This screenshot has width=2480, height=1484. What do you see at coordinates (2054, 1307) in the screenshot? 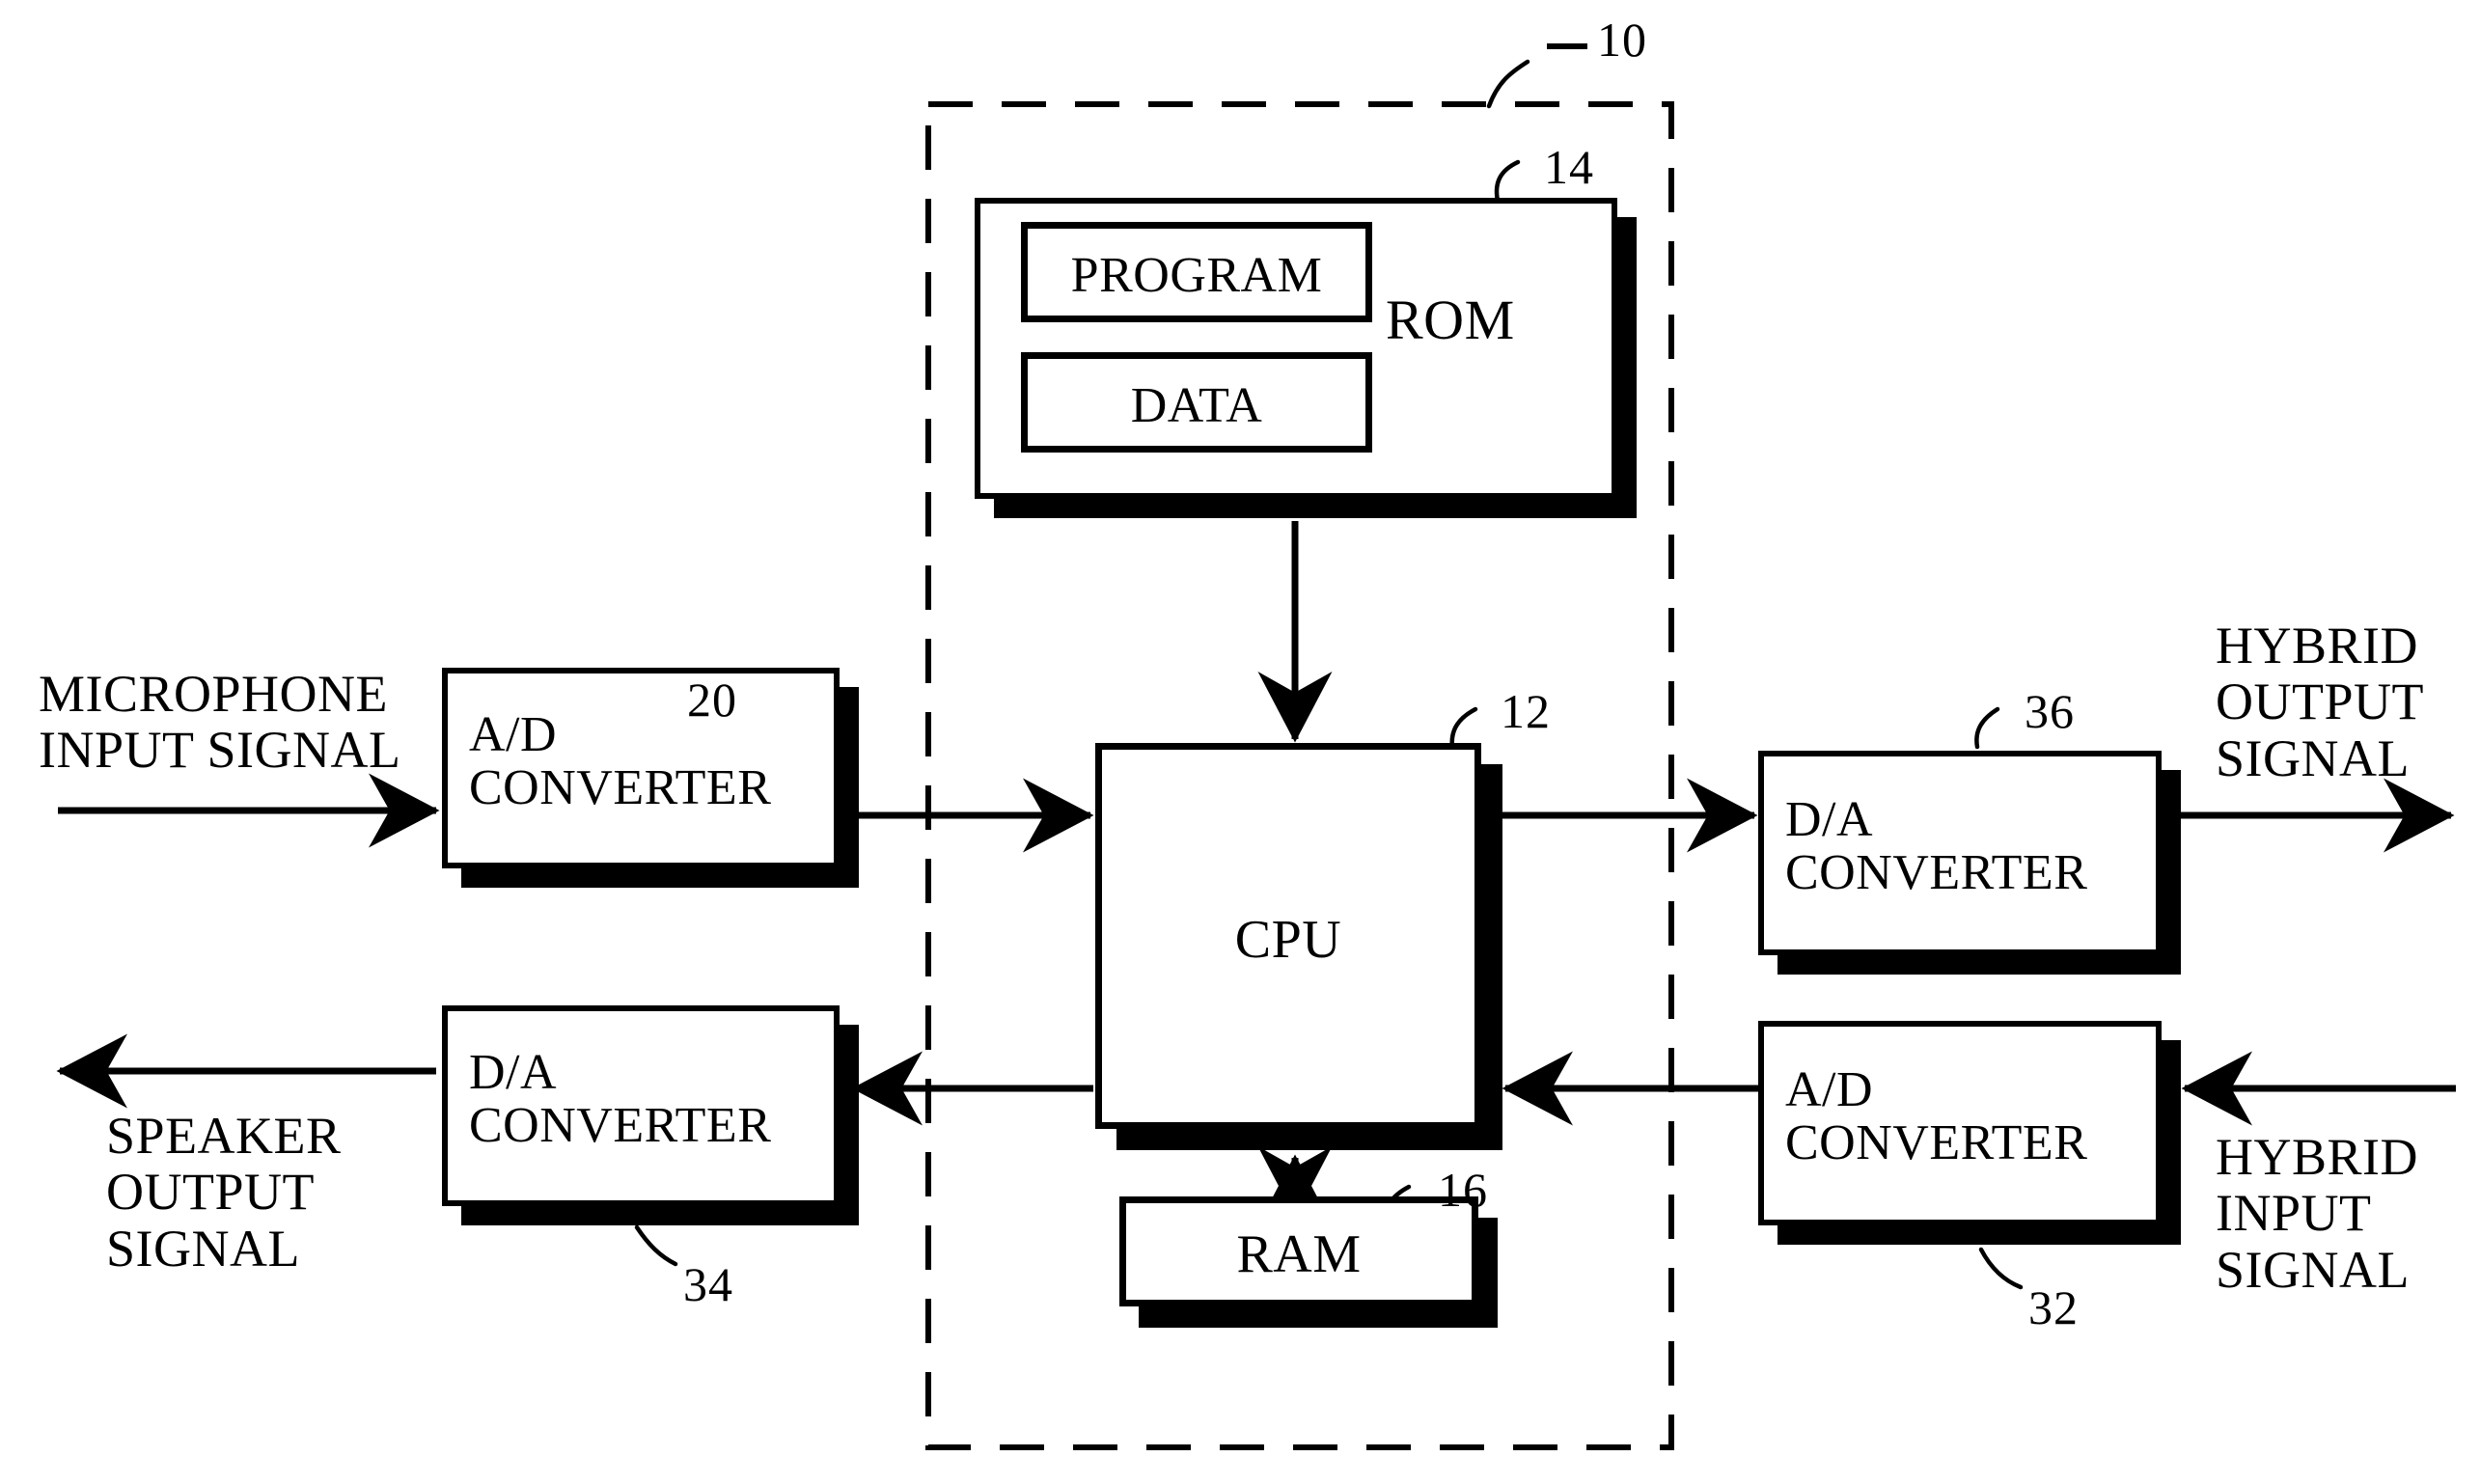
I see `refnum-adc-hybrid-32: 32` at bounding box center [2054, 1307].